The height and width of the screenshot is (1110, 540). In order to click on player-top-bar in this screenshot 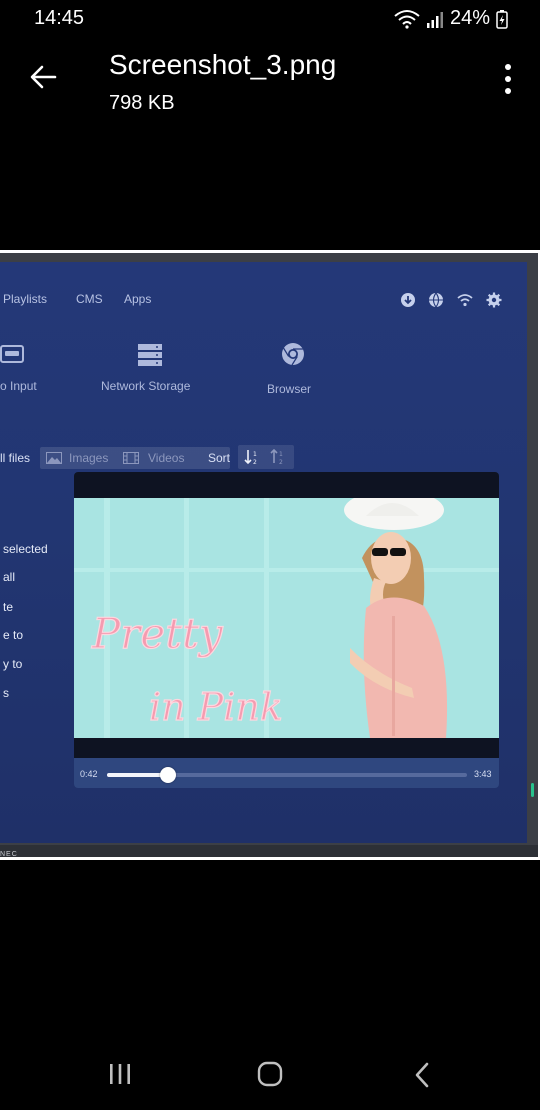, I will do `click(286, 485)`.